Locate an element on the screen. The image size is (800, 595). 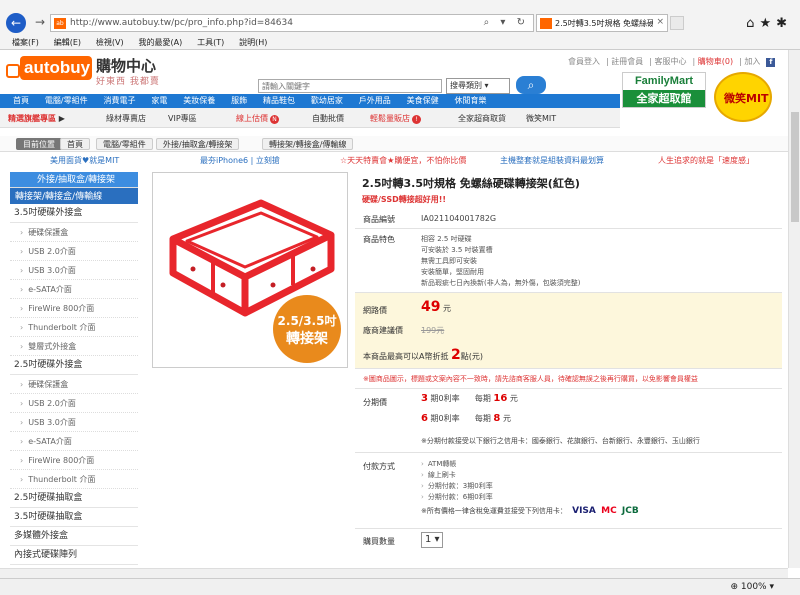
close-tab-icon: × is located at coordinates (660, 22).